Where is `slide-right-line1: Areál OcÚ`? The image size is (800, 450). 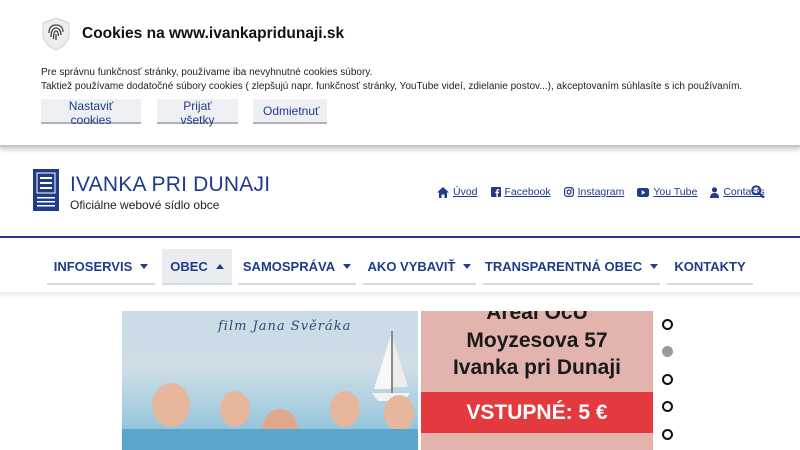
slide-right-line1: Areál OcÚ is located at coordinates (537, 317).